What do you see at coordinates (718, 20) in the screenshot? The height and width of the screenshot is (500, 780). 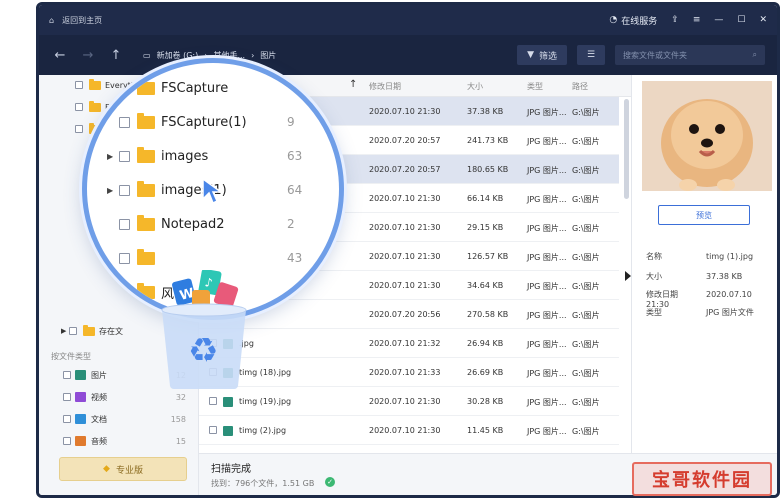 I see `minimize-icon: —` at bounding box center [718, 20].